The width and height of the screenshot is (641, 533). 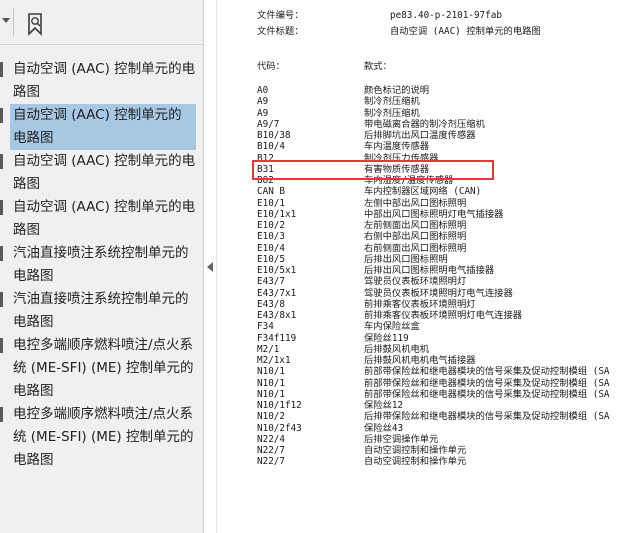 I want to click on table-row: A0 颜色标记的说明, so click(x=433, y=90).